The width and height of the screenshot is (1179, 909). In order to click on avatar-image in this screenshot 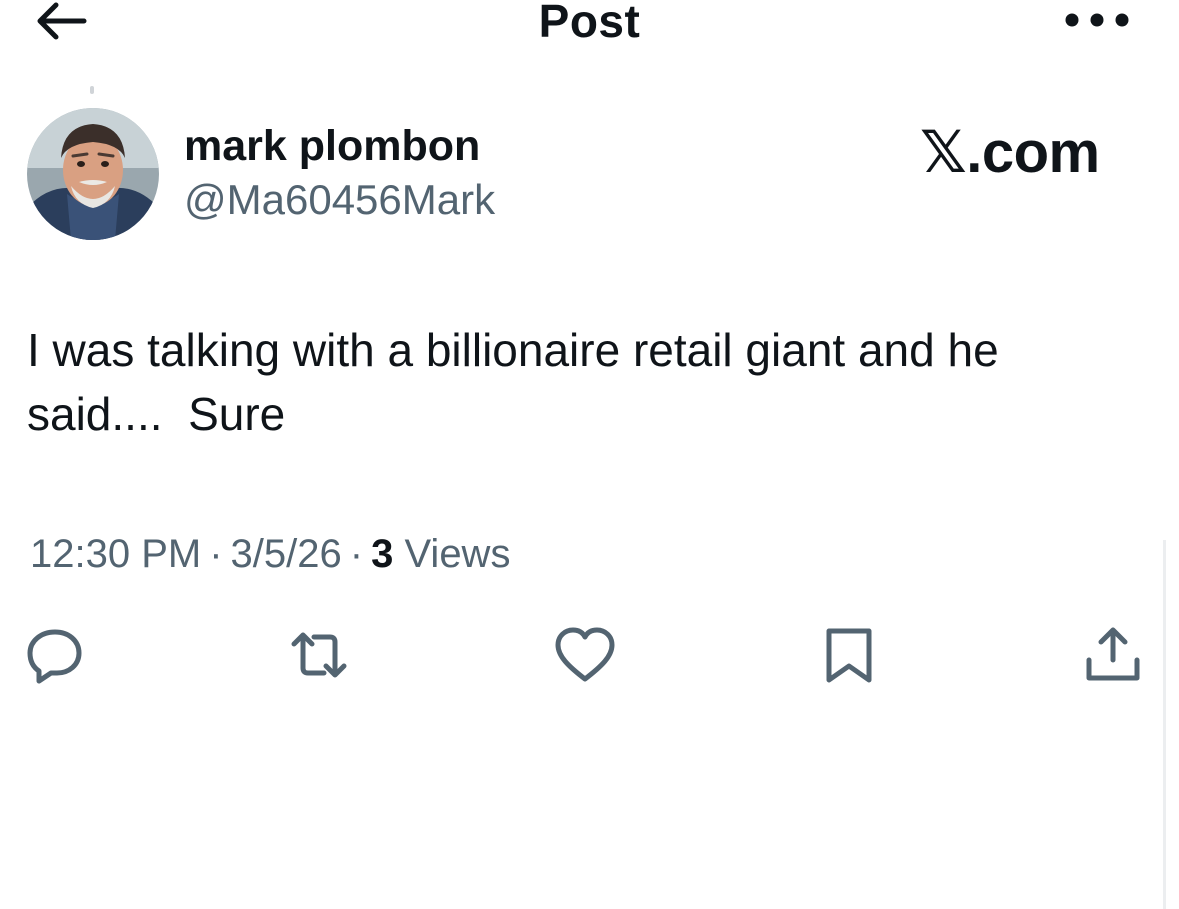, I will do `click(93, 174)`.